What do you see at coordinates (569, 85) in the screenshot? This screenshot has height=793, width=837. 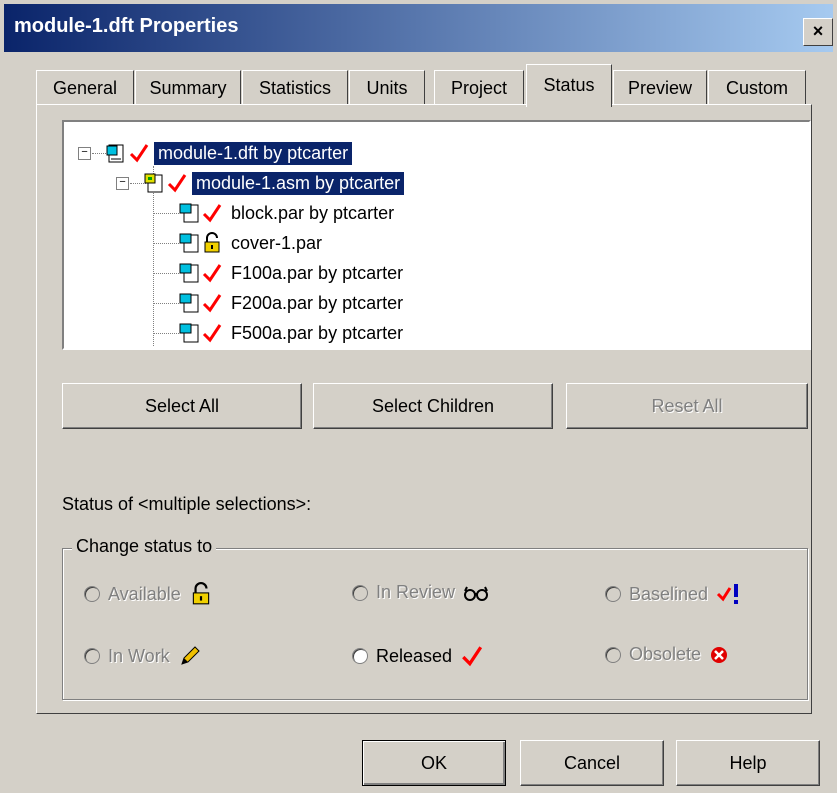 I see `tab-status: Status` at bounding box center [569, 85].